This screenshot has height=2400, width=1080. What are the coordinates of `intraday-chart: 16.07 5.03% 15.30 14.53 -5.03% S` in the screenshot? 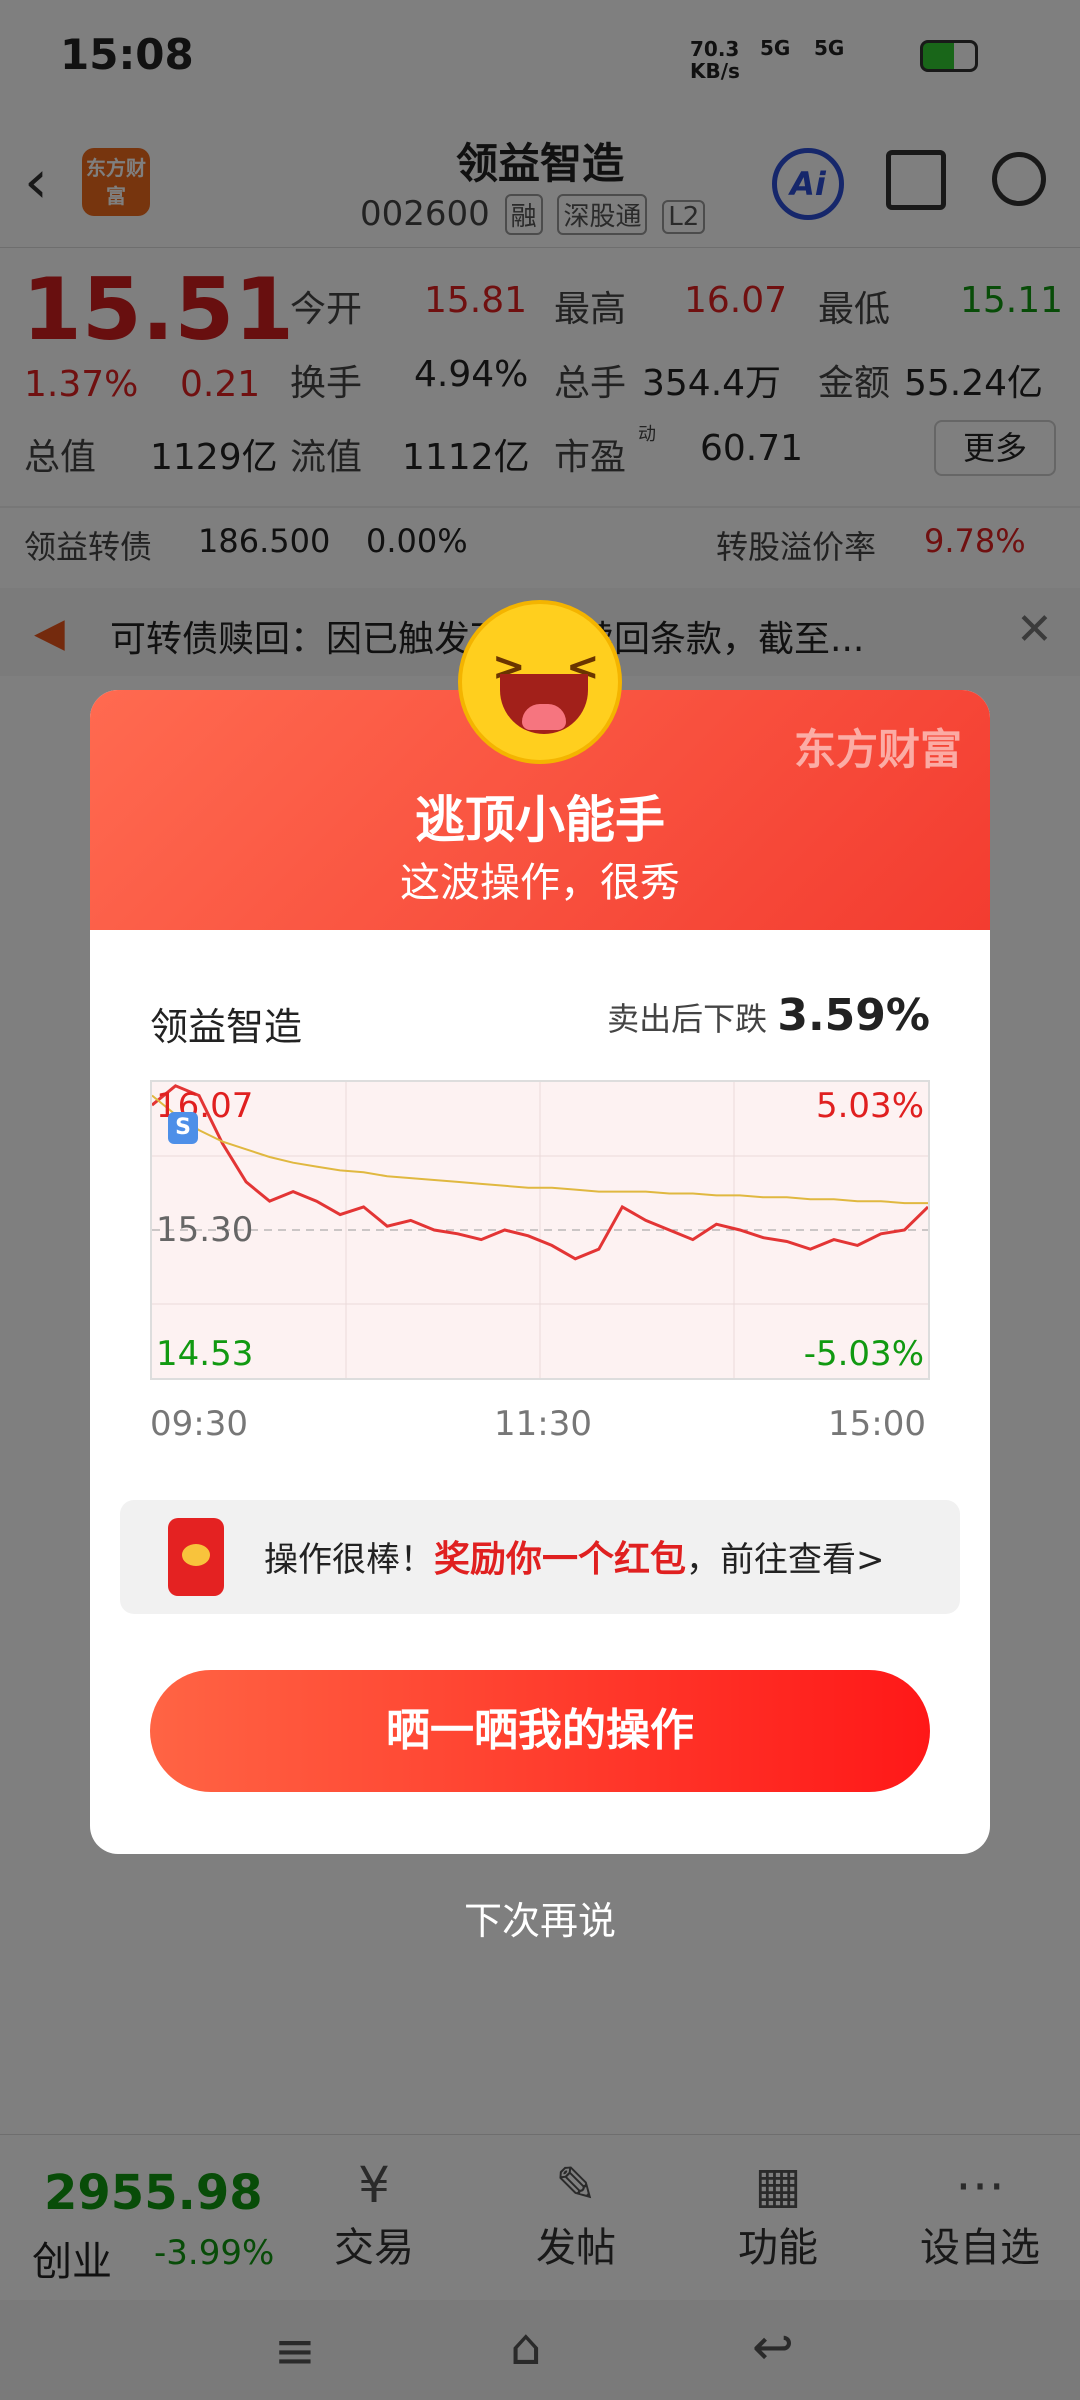 It's located at (540, 1230).